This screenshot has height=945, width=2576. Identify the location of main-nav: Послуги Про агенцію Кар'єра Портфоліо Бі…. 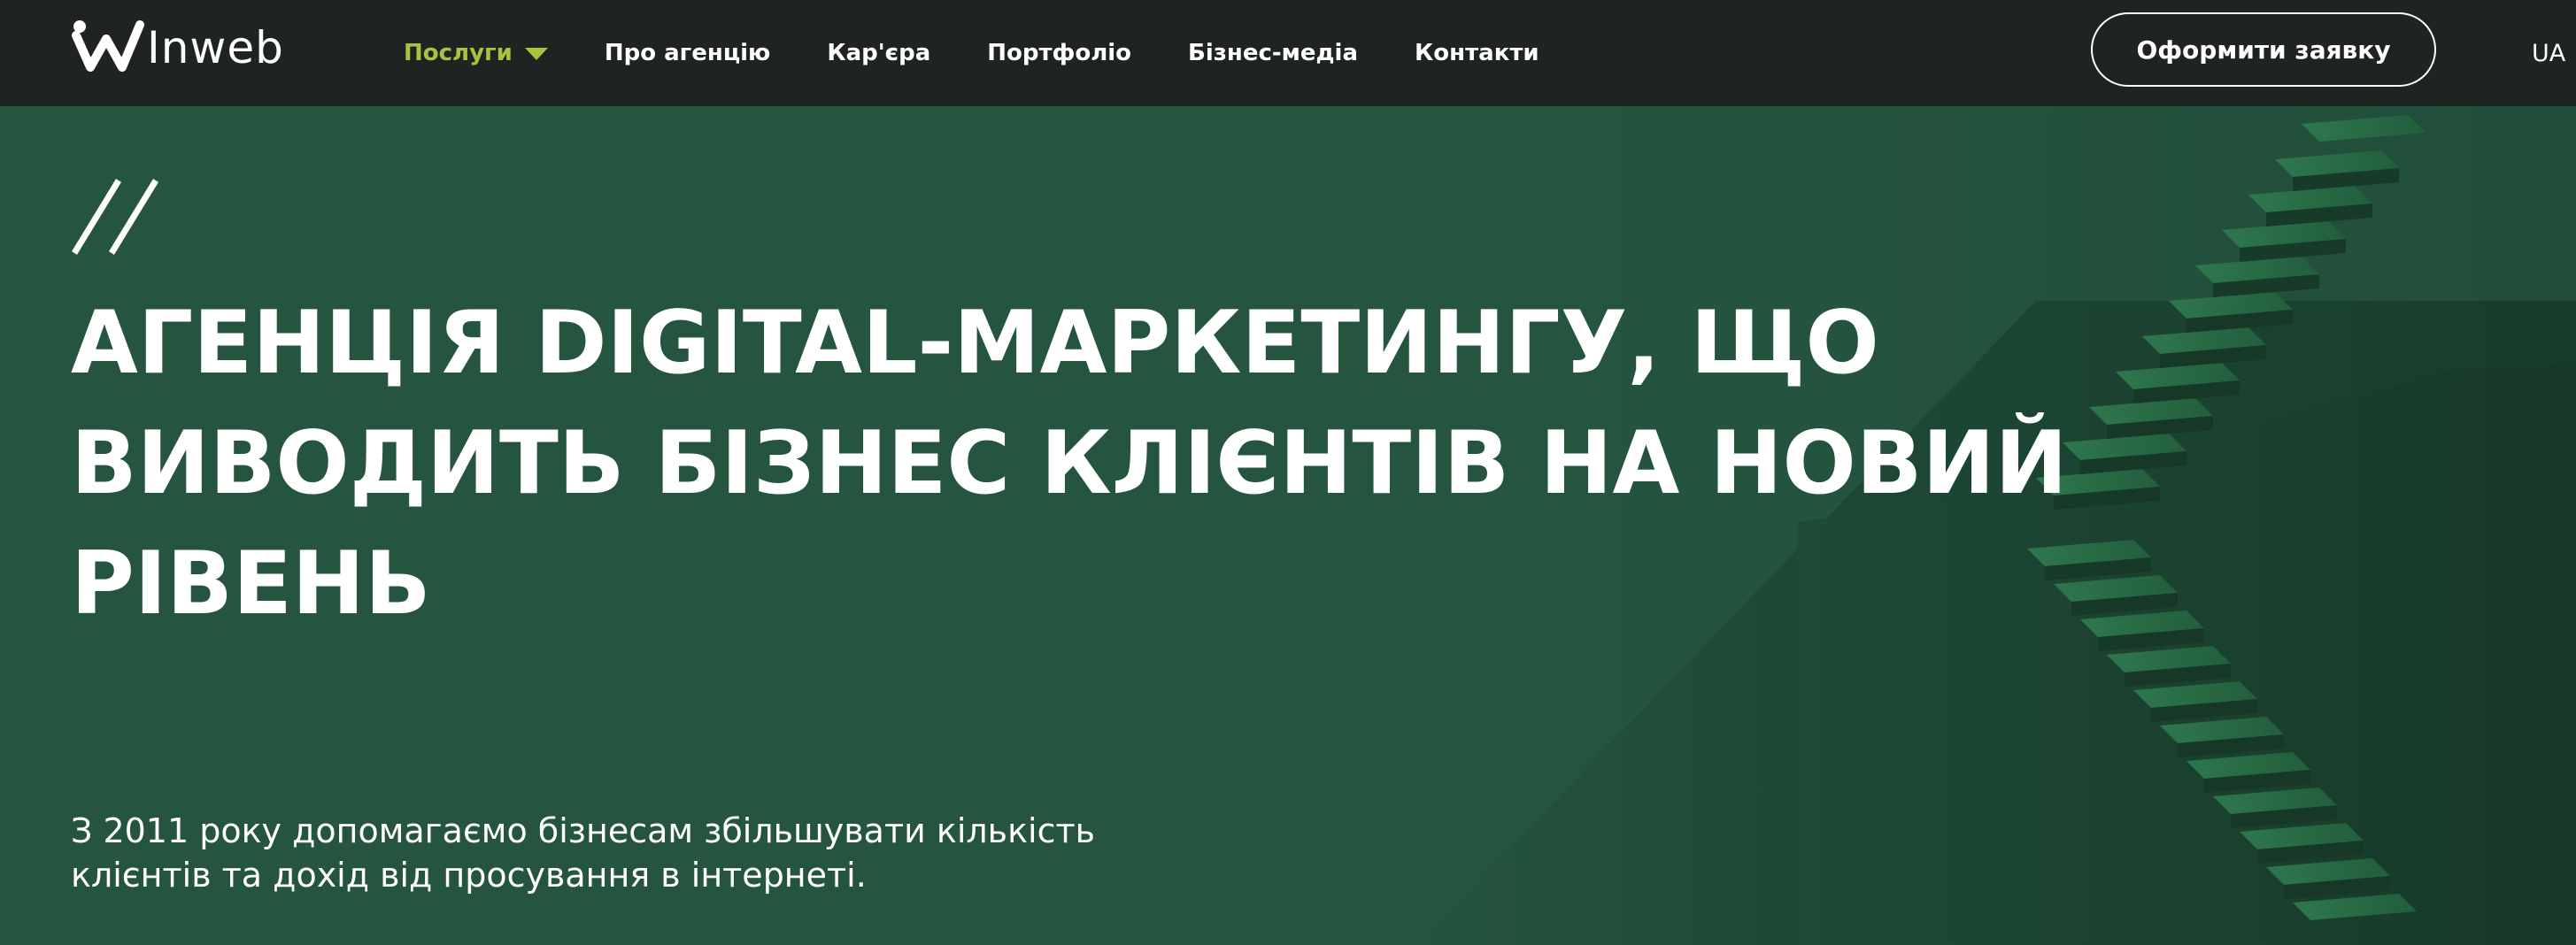
(1000, 53).